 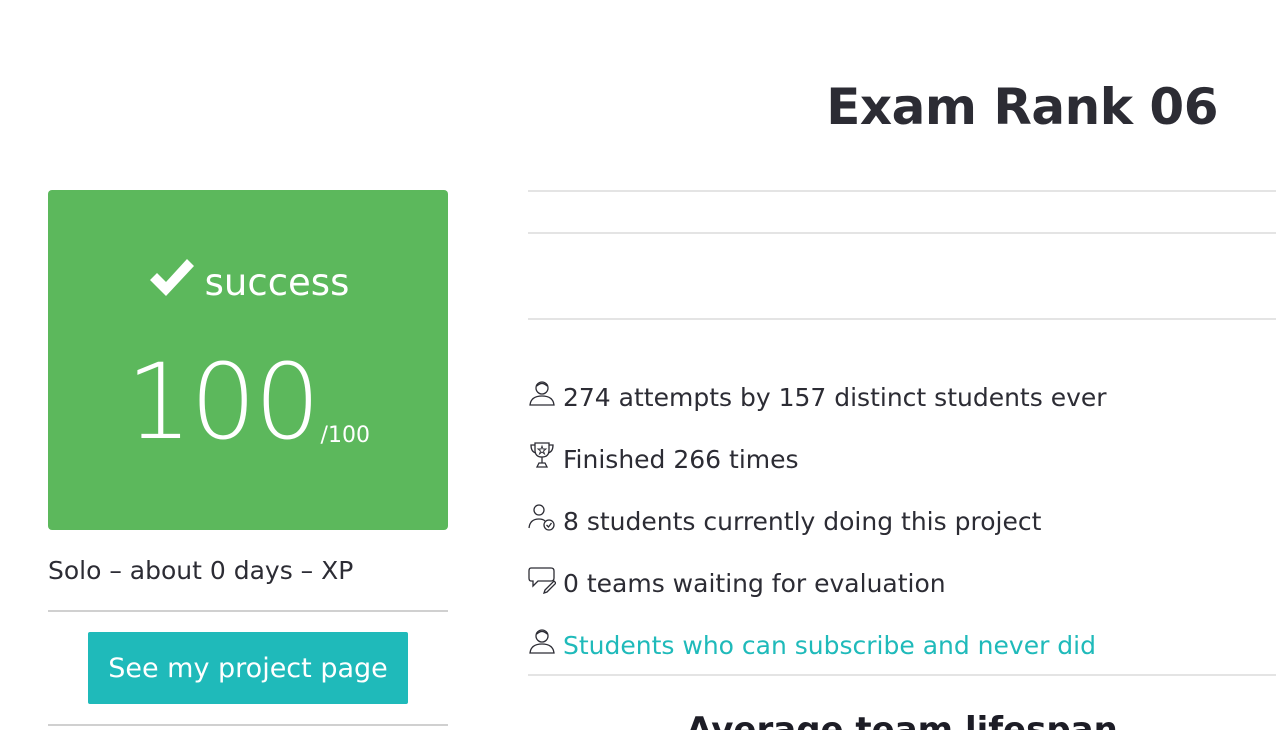 What do you see at coordinates (248, 668) in the screenshot?
I see `see-project-page-button: See my project page` at bounding box center [248, 668].